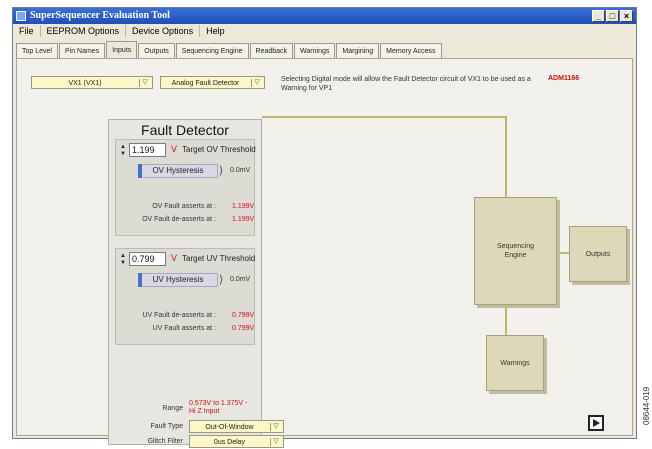 This screenshot has width=652, height=449. I want to click on uv-asserts-value: 0.799V, so click(243, 328).